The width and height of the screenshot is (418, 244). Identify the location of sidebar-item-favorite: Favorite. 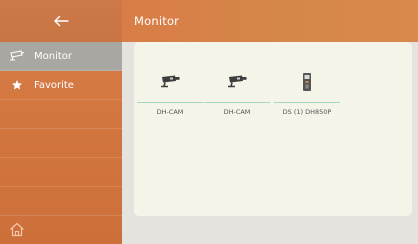
(61, 85).